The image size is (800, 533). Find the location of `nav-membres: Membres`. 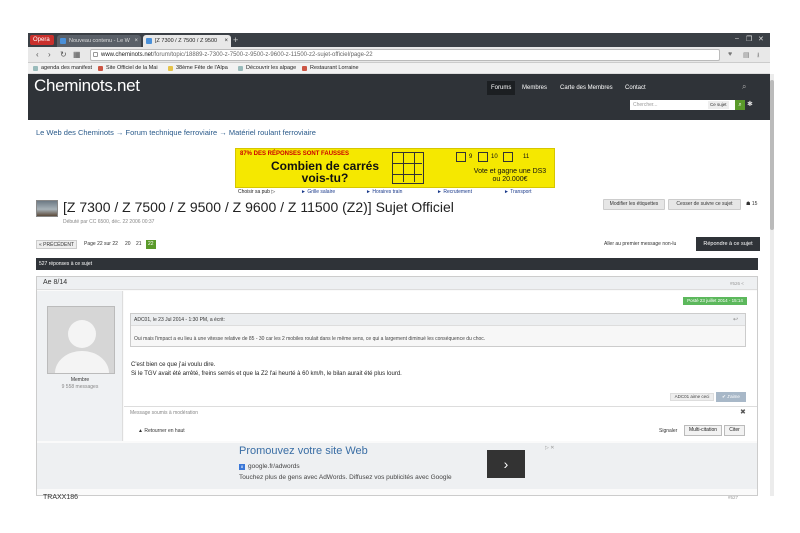

nav-membres: Membres is located at coordinates (534, 88).